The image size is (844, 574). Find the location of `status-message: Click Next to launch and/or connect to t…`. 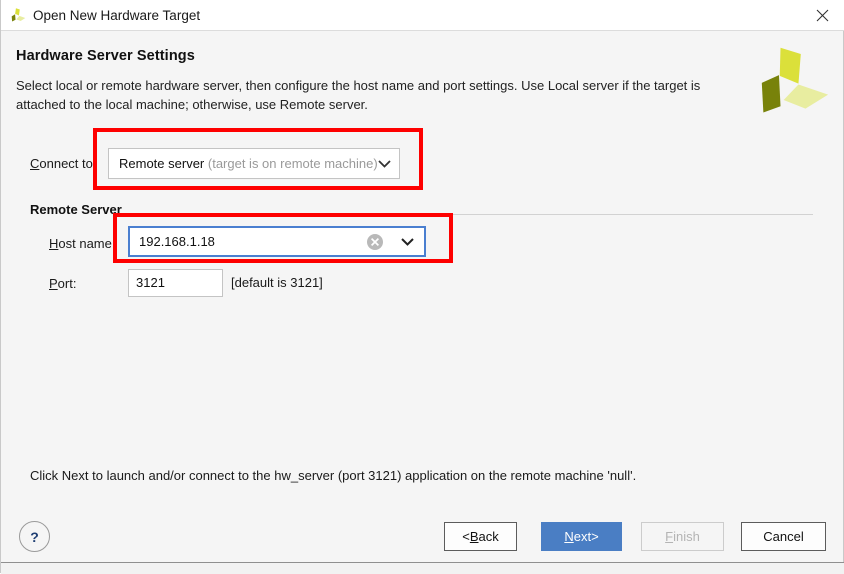

status-message: Click Next to launch and/or connect to t… is located at coordinates (333, 475).